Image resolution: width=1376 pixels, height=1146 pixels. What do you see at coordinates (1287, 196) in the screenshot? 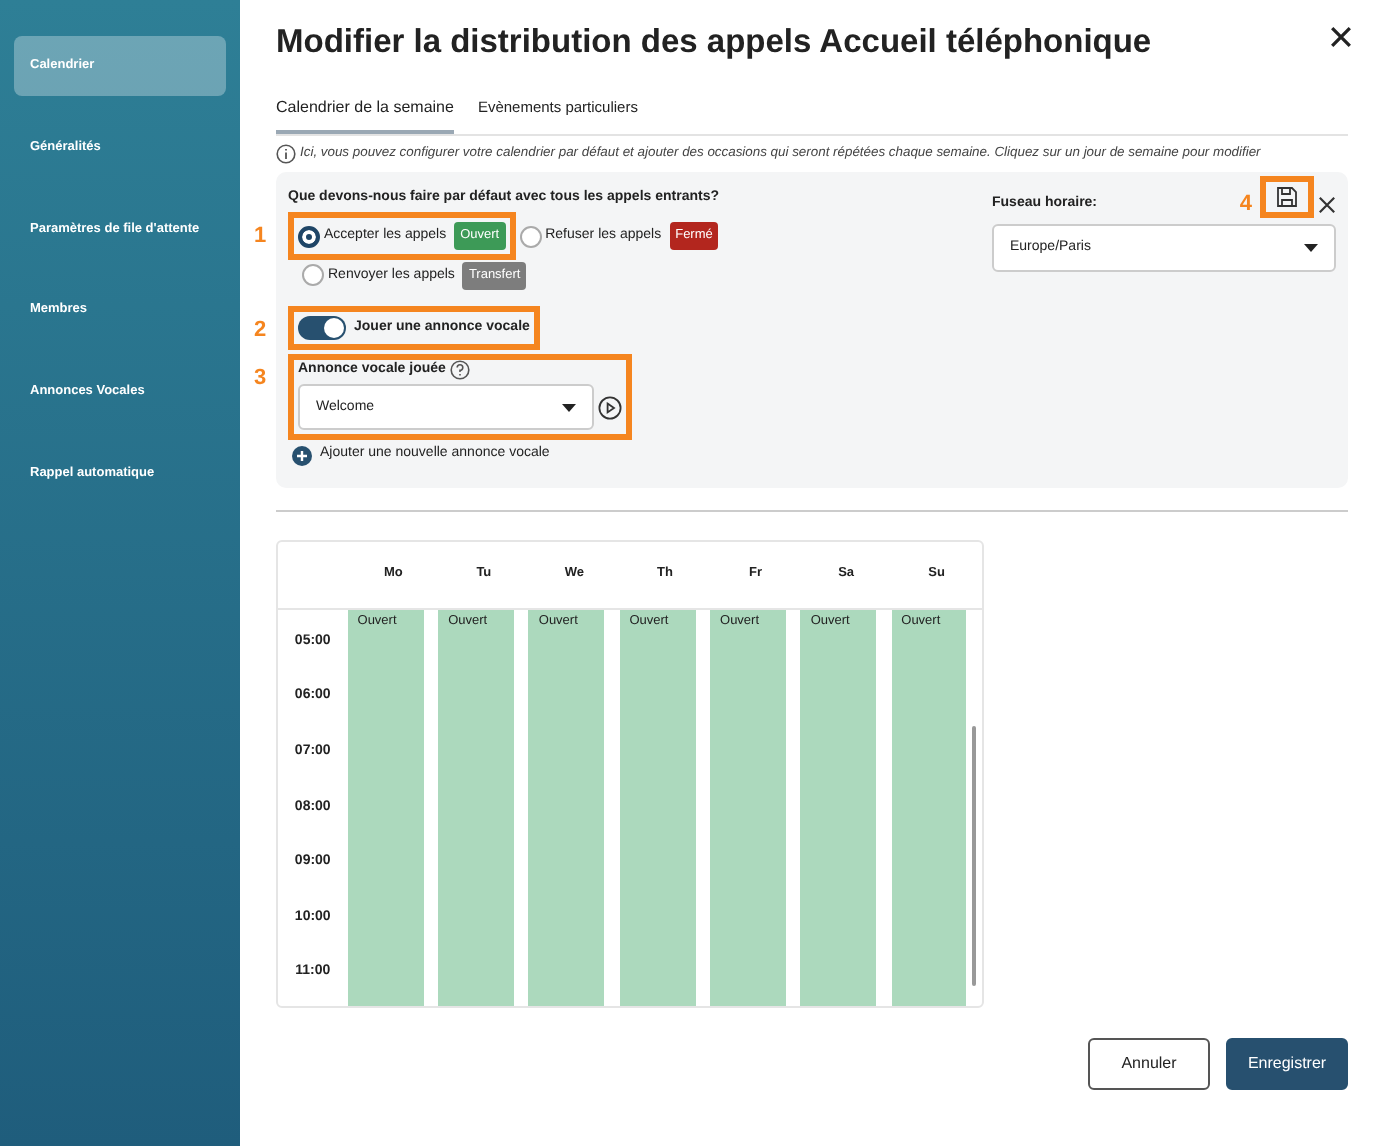
I see `save-icon` at bounding box center [1287, 196].